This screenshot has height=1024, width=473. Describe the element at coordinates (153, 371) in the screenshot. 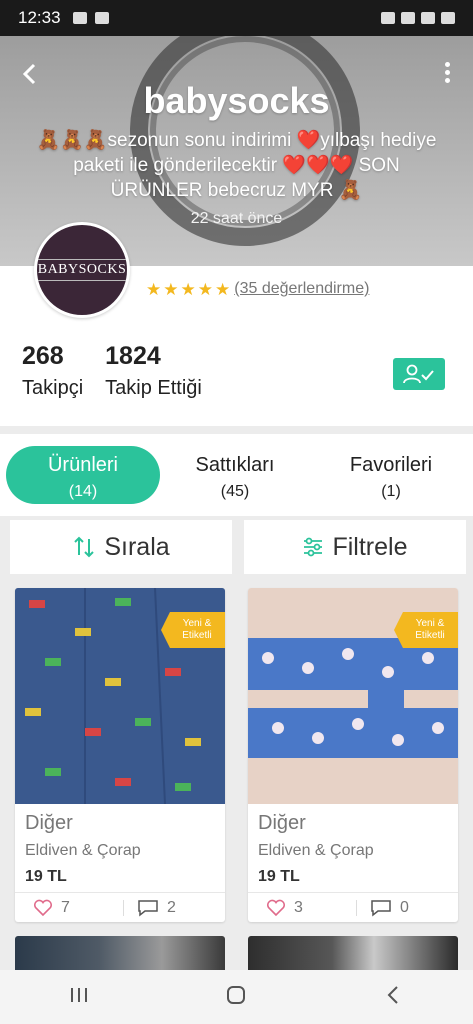

I see `following-stat: 1824 Takip Ettiği` at that location.